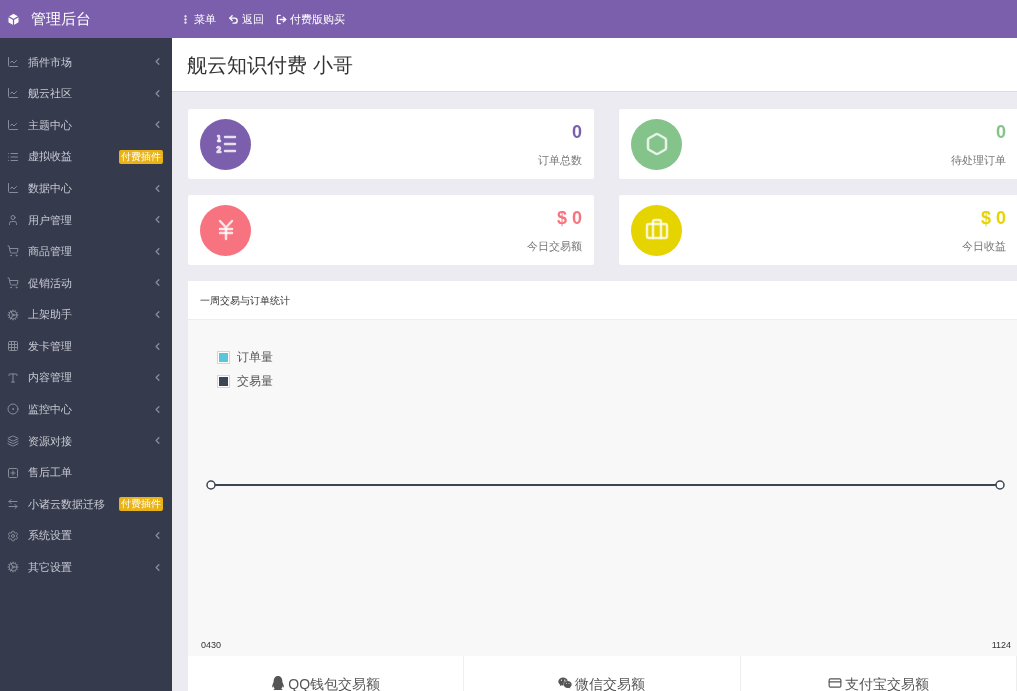  Describe the element at coordinates (13, 346) in the screenshot. I see `grid-icon` at that location.